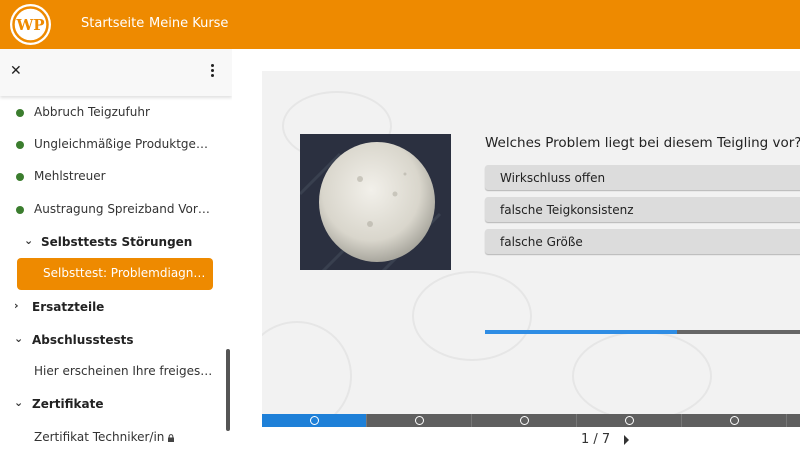  What do you see at coordinates (171, 437) in the screenshot?
I see `lock-icon` at bounding box center [171, 437].